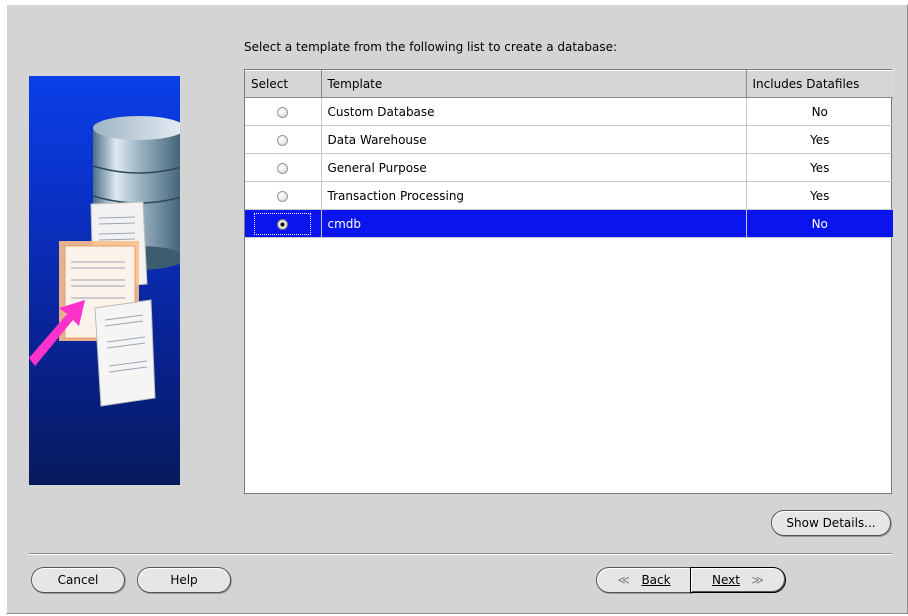 The height and width of the screenshot is (616, 908). What do you see at coordinates (184, 580) in the screenshot?
I see `help-button: Help` at bounding box center [184, 580].